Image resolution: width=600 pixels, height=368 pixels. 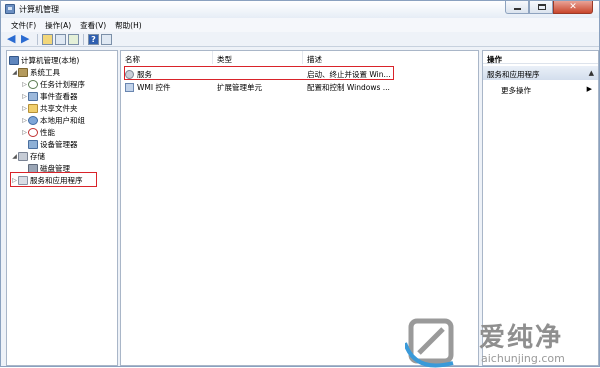 I want to click on help-icon: ?, so click(x=93, y=39).